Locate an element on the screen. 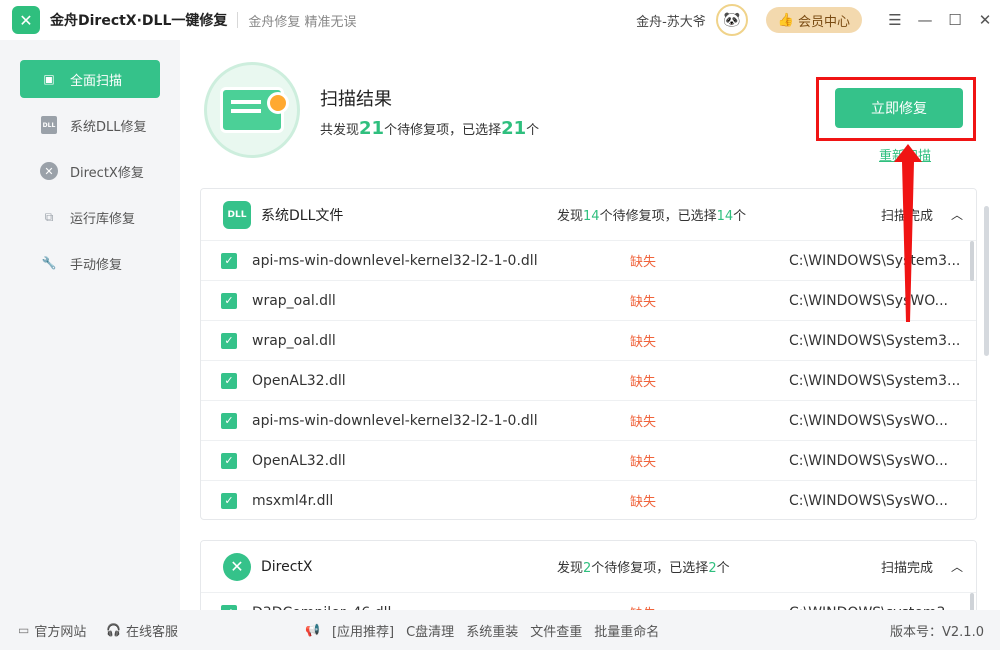  footer-link-system-reinstall: 系统重装 is located at coordinates (492, 630).